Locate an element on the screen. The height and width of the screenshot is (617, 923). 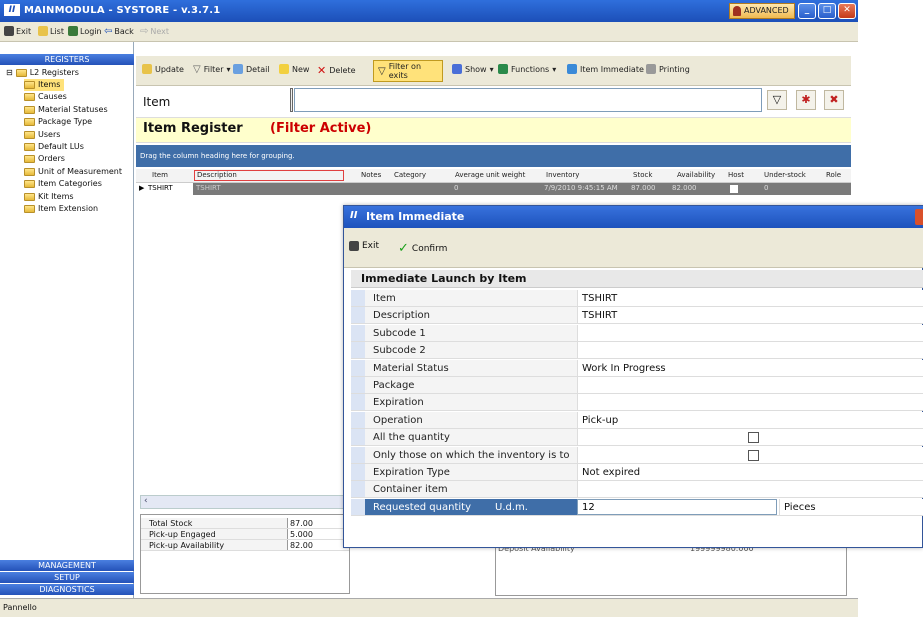
advanced-user-badge: ADVANCED is located at coordinates (762, 11).